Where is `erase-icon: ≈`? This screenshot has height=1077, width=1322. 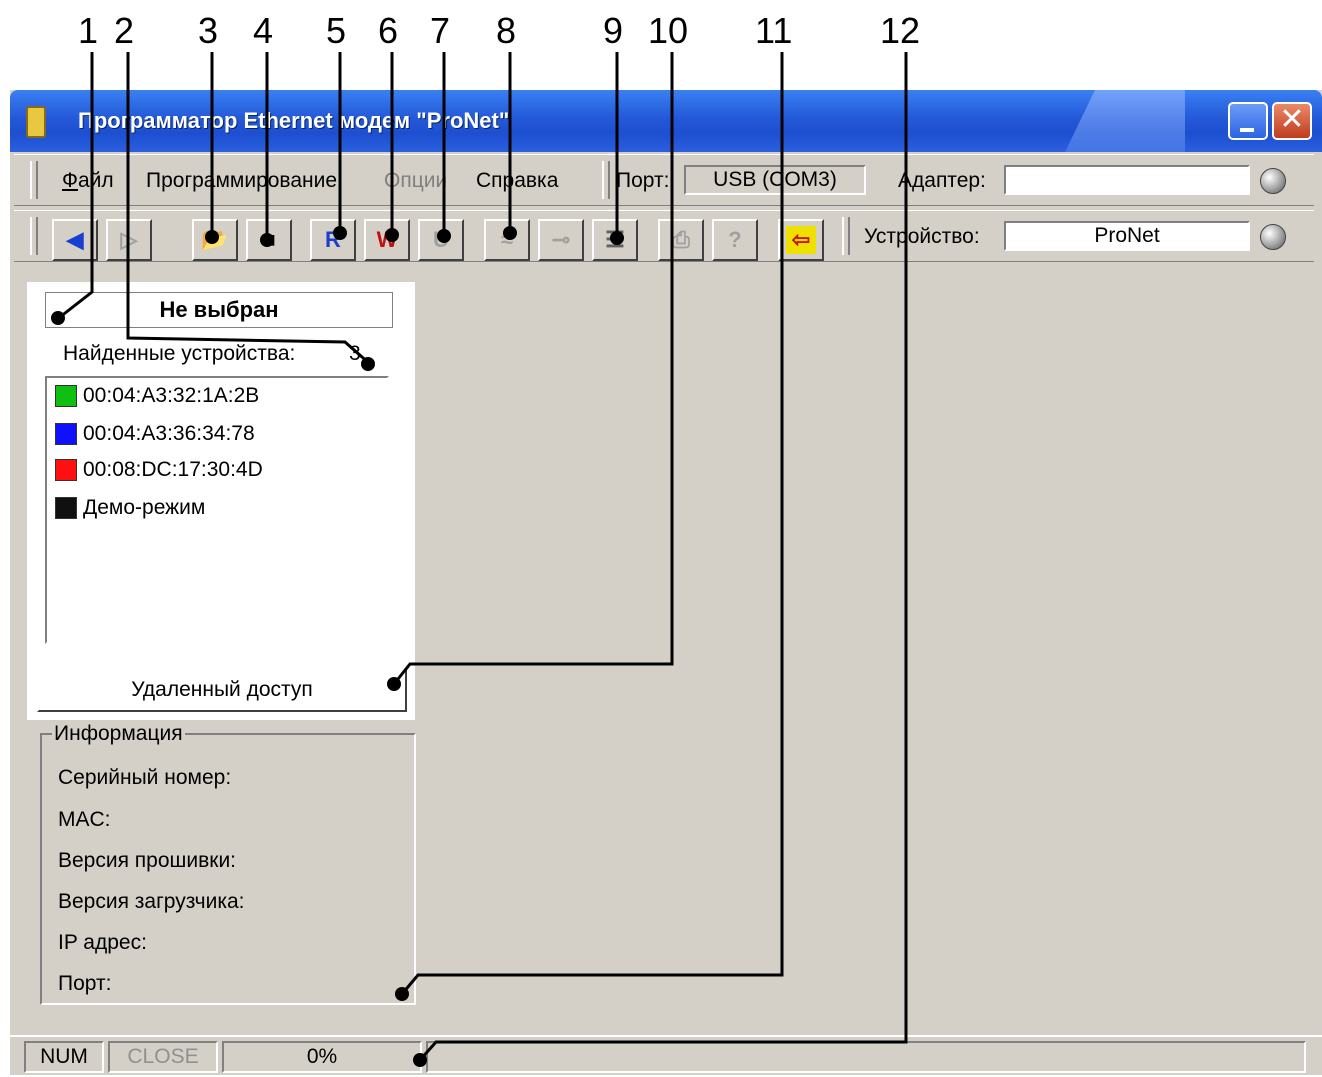
erase-icon: ≈ is located at coordinates (507, 239).